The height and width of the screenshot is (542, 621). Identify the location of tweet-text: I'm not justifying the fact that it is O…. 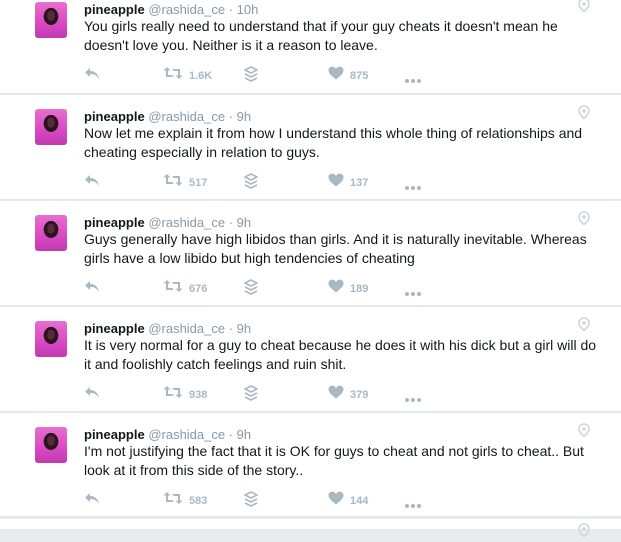
(334, 460).